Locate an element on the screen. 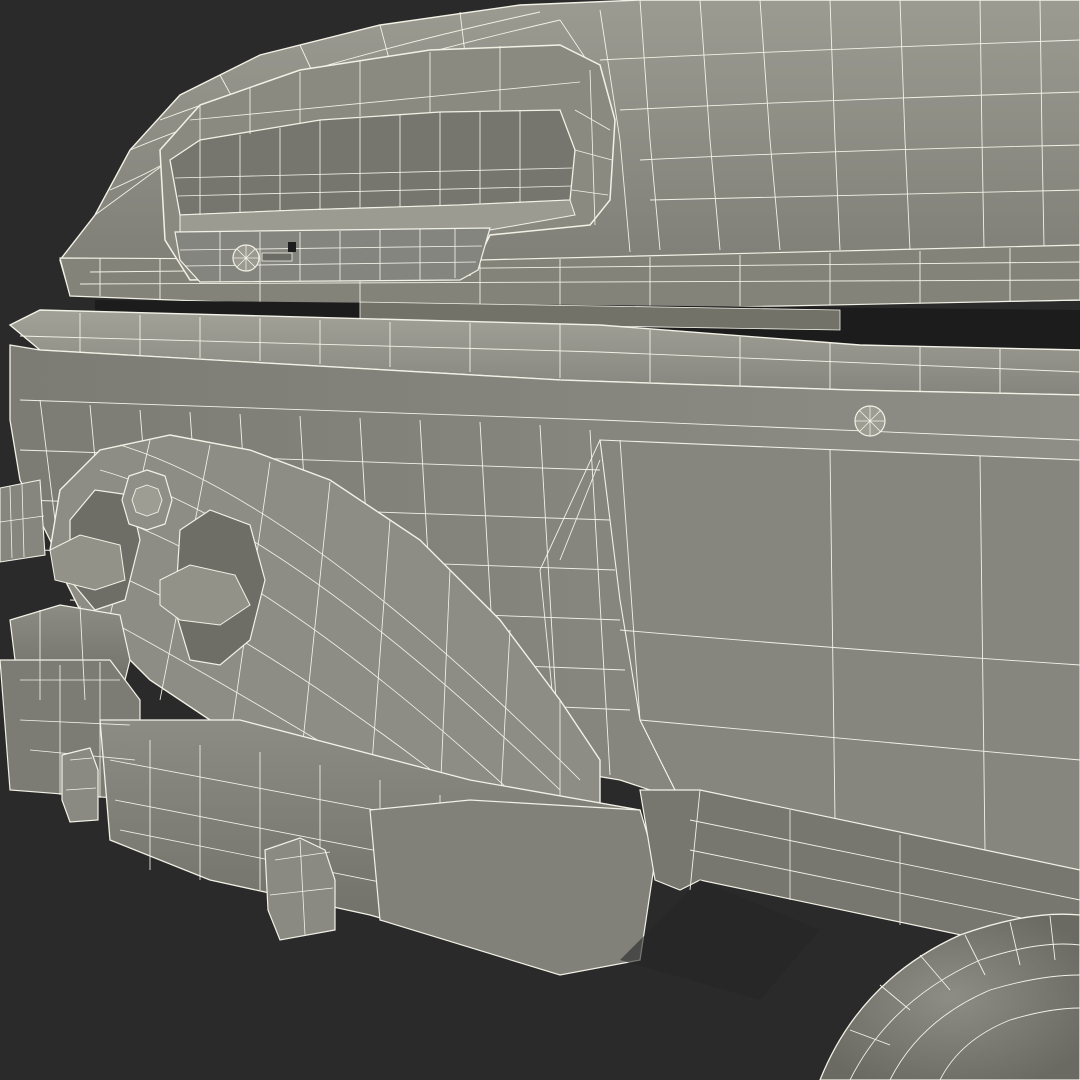 The width and height of the screenshot is (1080, 1080). trim-bolt is located at coordinates (870, 421).